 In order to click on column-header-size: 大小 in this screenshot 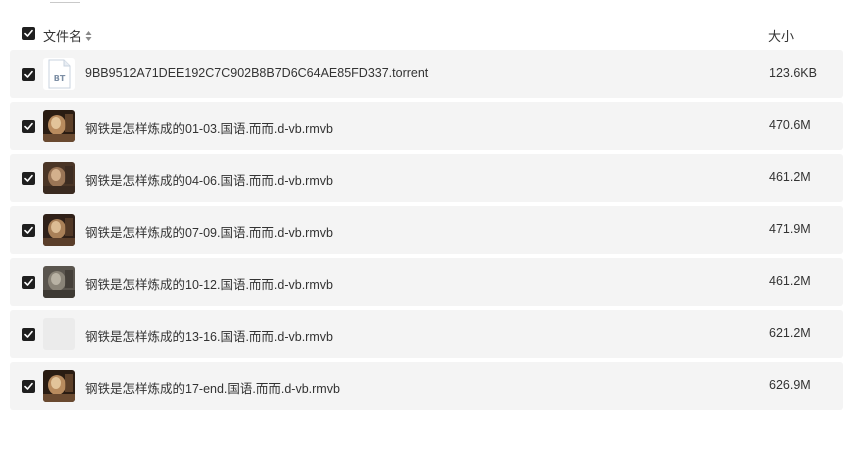, I will do `click(781, 35)`.